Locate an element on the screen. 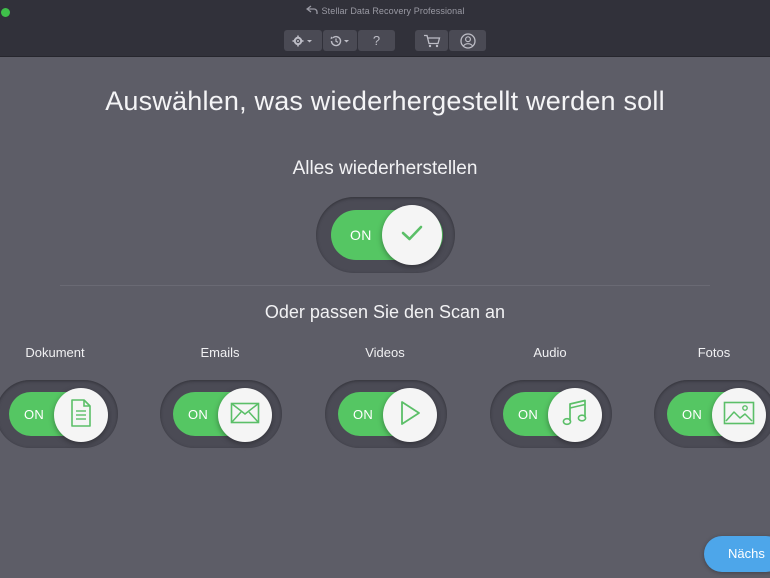 The height and width of the screenshot is (578, 770). next-button: Nächs is located at coordinates (737, 554).